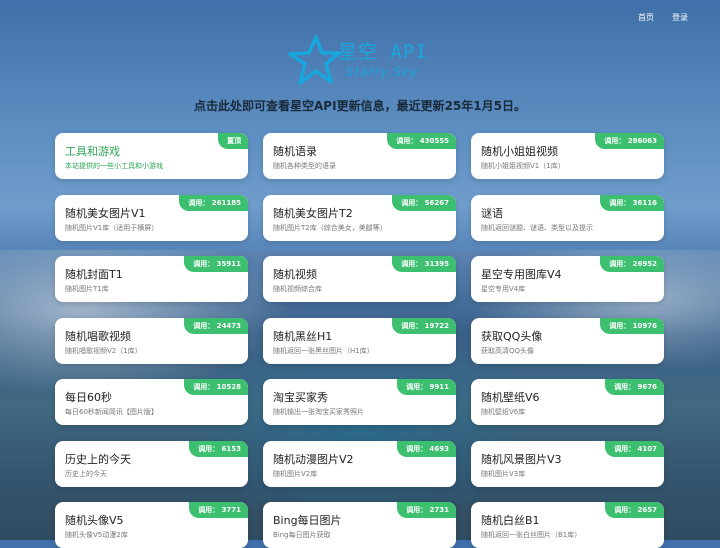  What do you see at coordinates (537, 227) in the screenshot?
I see `api-card-desc: 随机返回谜题、谜语、类型以及提示` at bounding box center [537, 227].